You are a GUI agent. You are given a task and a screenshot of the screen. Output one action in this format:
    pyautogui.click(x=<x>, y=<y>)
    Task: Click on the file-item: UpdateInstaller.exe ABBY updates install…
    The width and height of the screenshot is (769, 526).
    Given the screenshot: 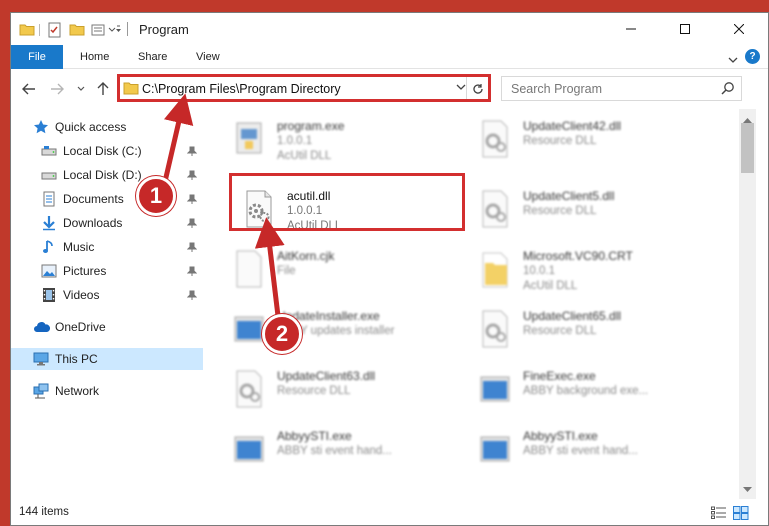 What is the action you would take?
    pyautogui.click(x=331, y=329)
    